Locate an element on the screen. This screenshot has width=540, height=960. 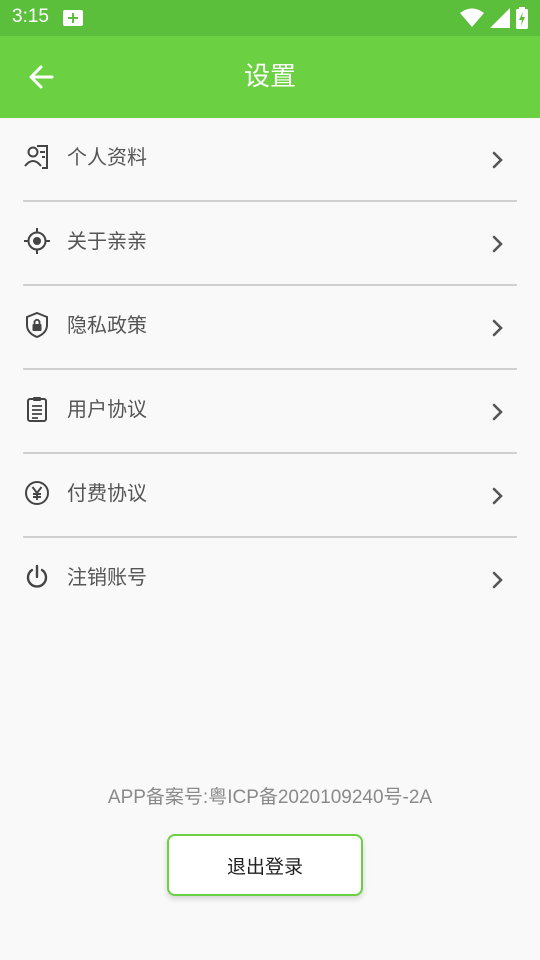
target-icon is located at coordinates (37, 241).